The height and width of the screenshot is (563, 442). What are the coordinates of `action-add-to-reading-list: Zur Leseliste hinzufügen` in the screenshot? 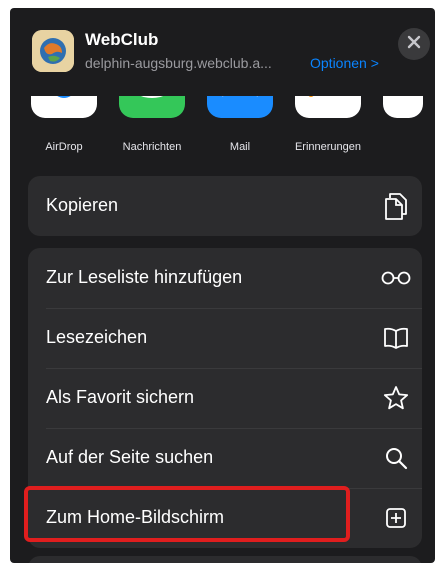 It's located at (225, 278).